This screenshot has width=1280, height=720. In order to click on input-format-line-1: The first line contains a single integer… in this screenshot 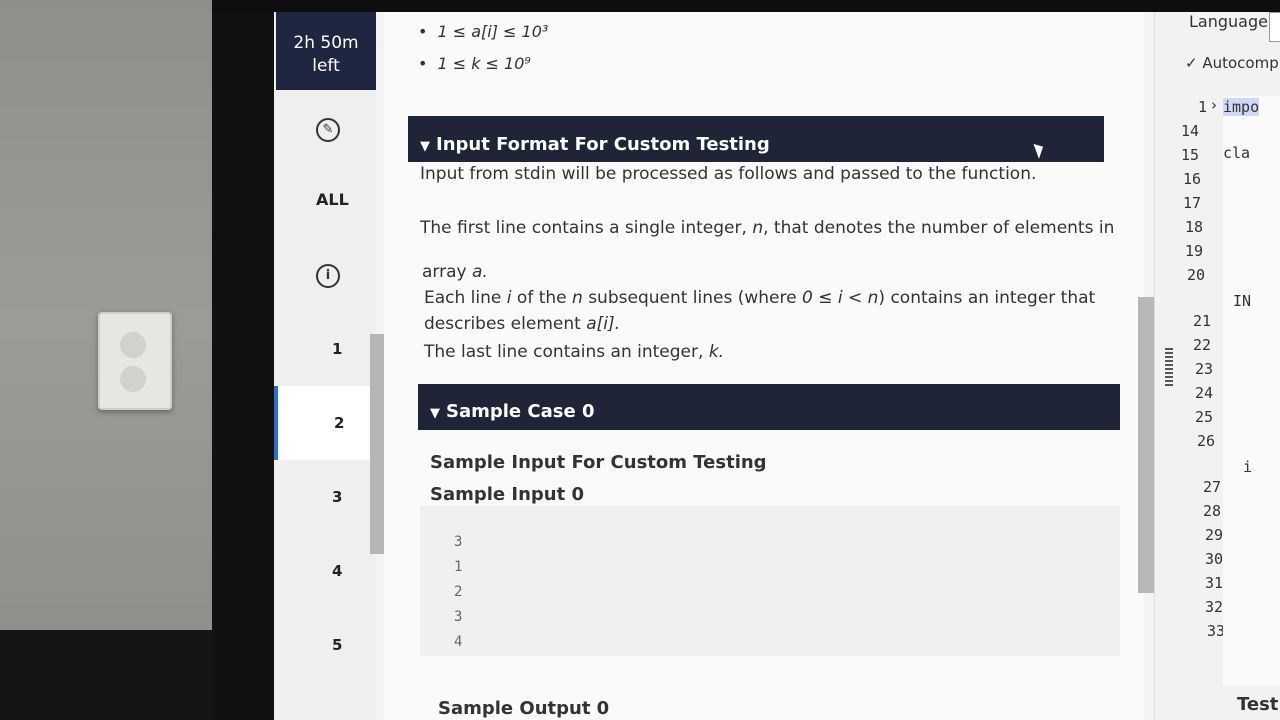, I will do `click(767, 228)`.